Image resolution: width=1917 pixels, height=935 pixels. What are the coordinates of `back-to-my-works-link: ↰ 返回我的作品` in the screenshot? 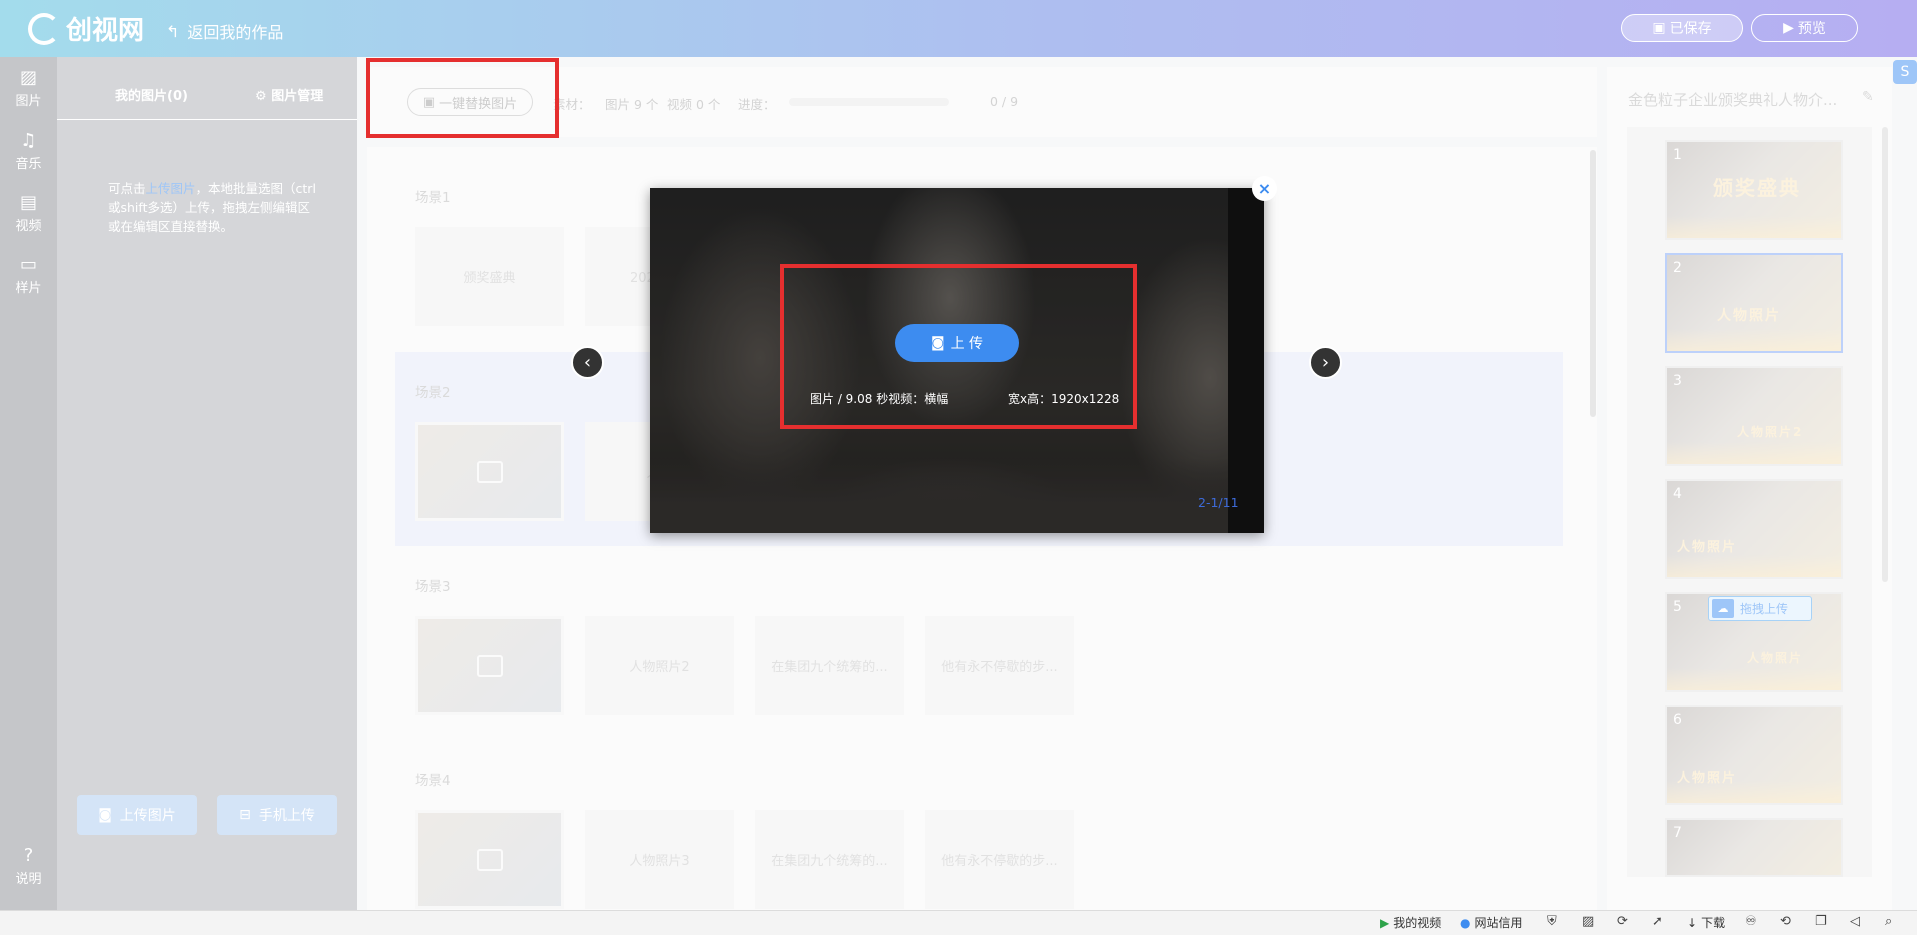 It's located at (224, 31).